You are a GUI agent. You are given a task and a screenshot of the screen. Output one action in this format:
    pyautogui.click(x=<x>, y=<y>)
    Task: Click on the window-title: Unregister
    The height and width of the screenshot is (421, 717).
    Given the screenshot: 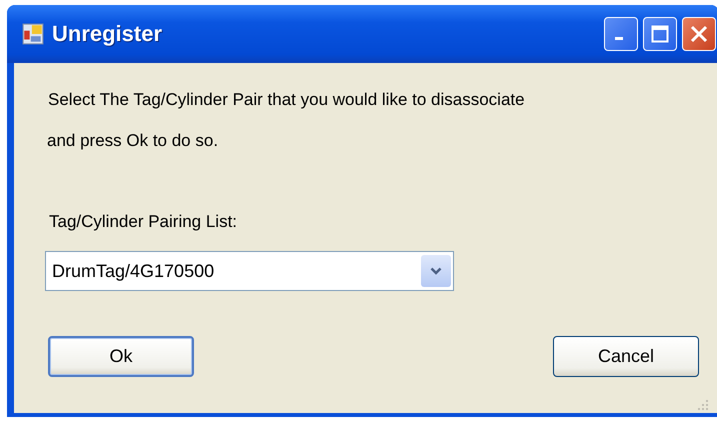 What is the action you would take?
    pyautogui.click(x=107, y=34)
    